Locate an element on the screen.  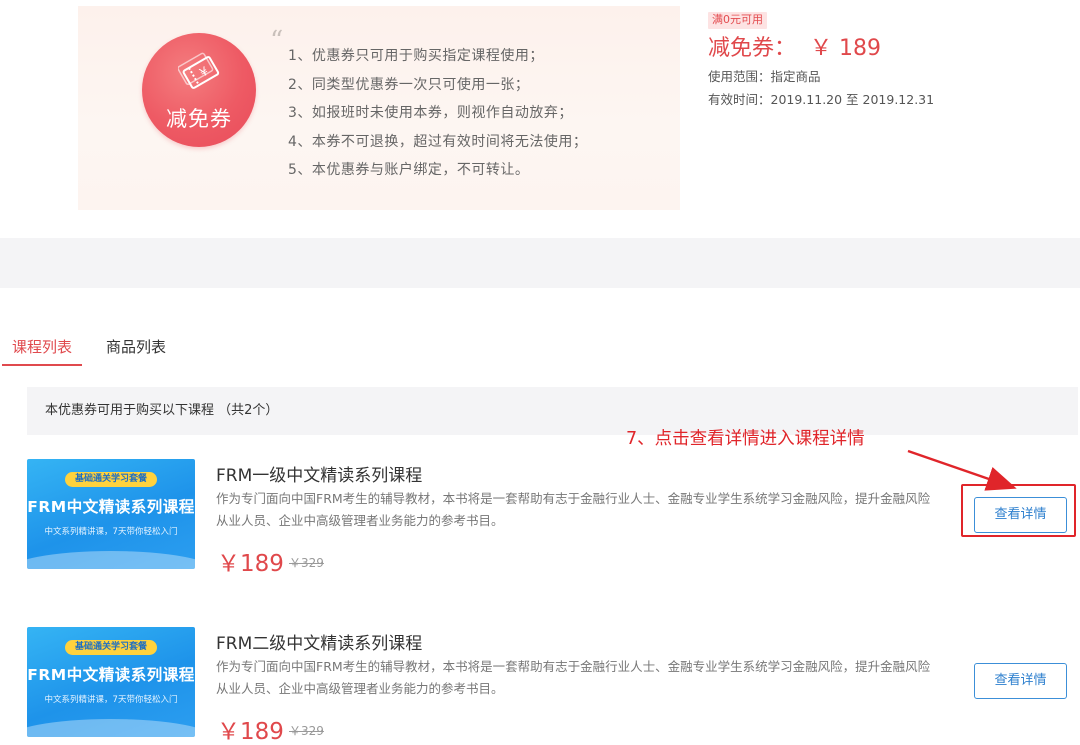
tab-bar: 课程列表 商品列表 is located at coordinates (540, 350).